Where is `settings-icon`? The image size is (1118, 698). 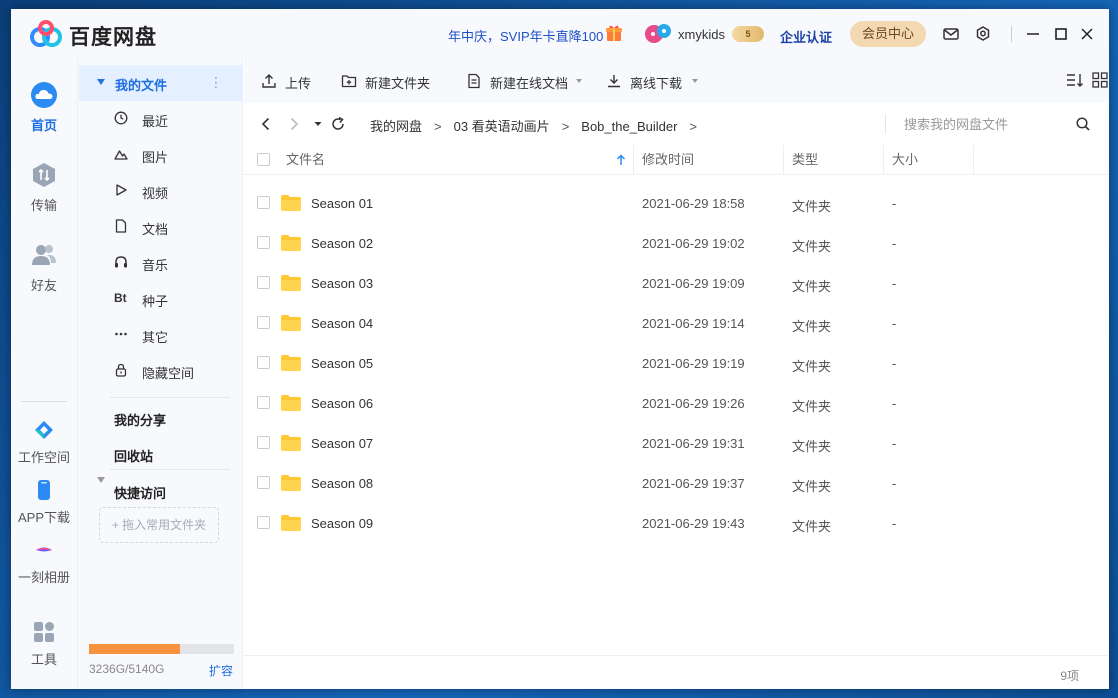
settings-icon is located at coordinates (983, 34).